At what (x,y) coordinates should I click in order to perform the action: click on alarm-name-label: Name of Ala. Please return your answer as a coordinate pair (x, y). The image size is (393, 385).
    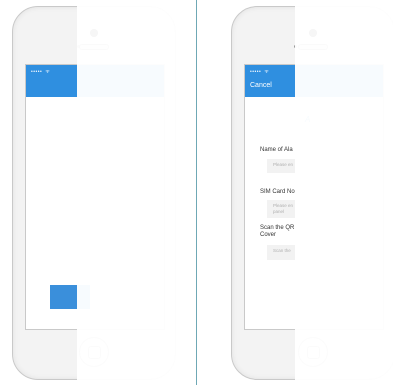
    Looking at the image, I should click on (276, 150).